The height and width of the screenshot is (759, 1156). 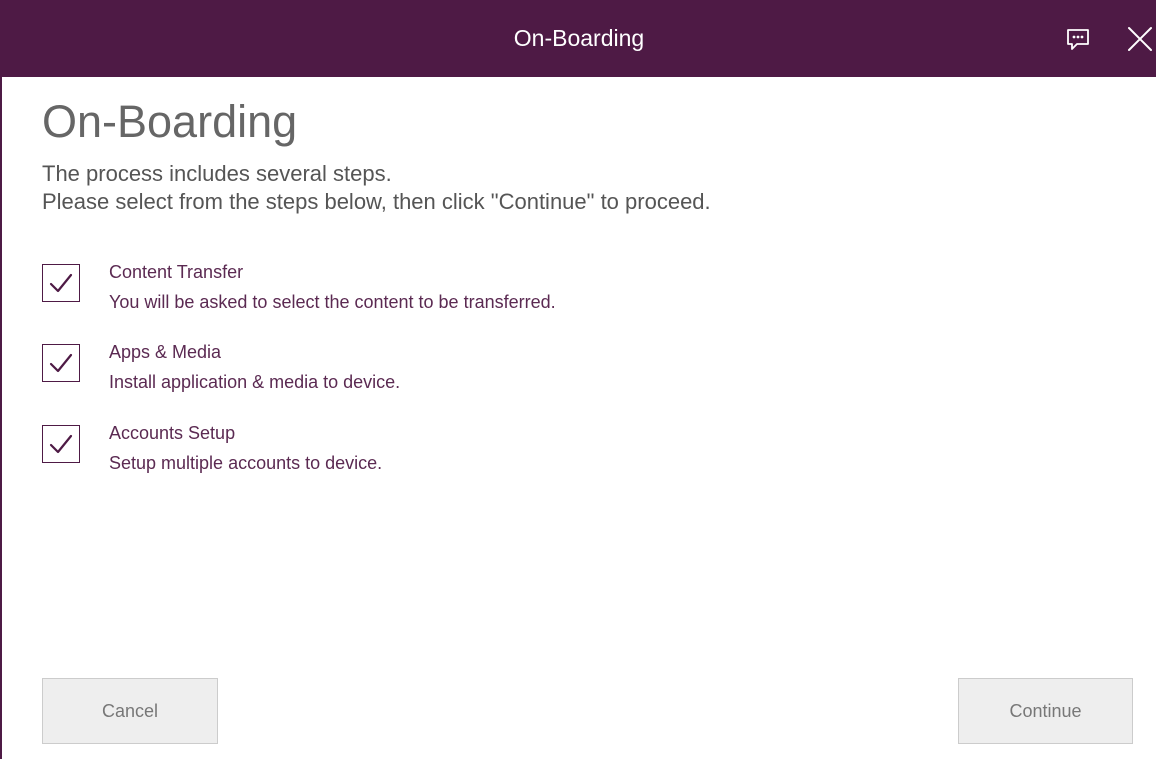 I want to click on content-transfer-checkbox, so click(x=61, y=283).